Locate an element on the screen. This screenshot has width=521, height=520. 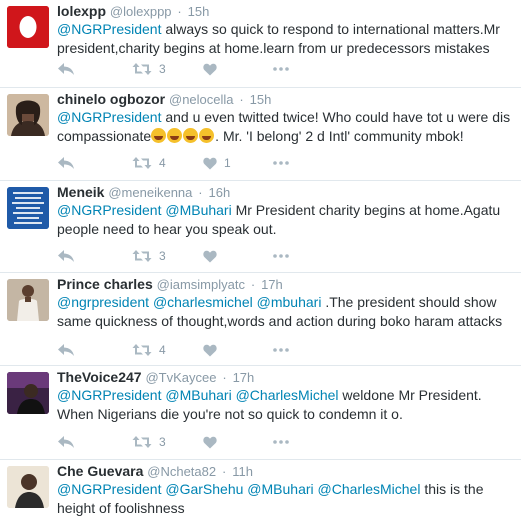
timestamp: 16h is located at coordinates (220, 192).